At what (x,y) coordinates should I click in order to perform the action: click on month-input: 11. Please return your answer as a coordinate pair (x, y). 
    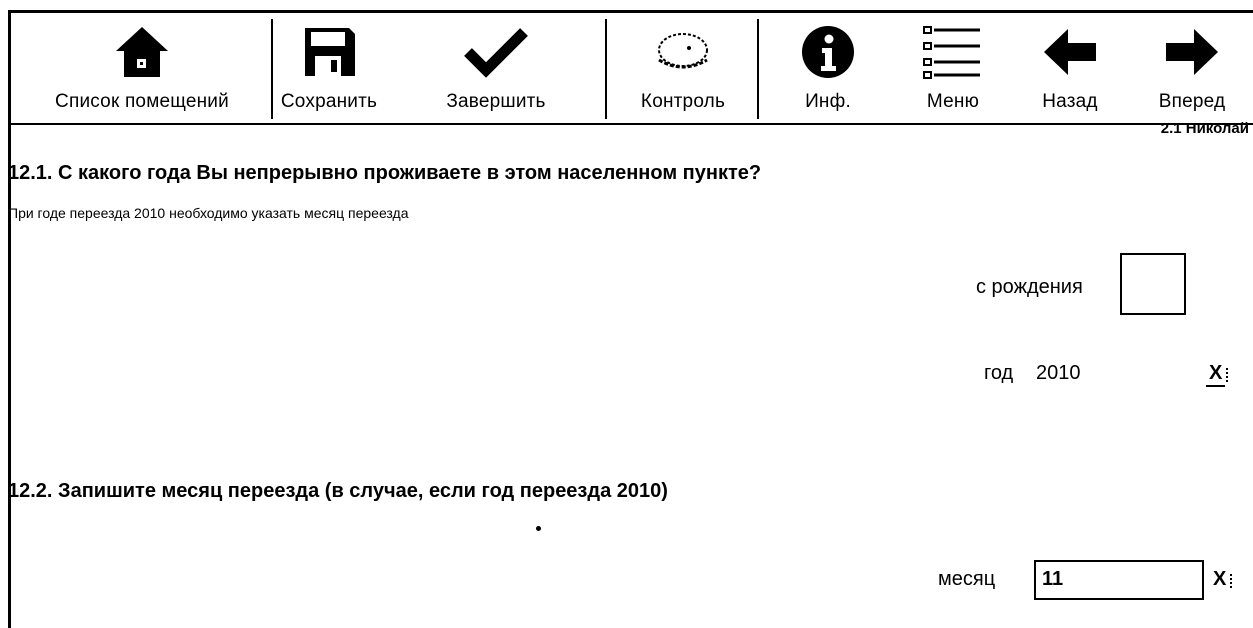
    Looking at the image, I should click on (1119, 580).